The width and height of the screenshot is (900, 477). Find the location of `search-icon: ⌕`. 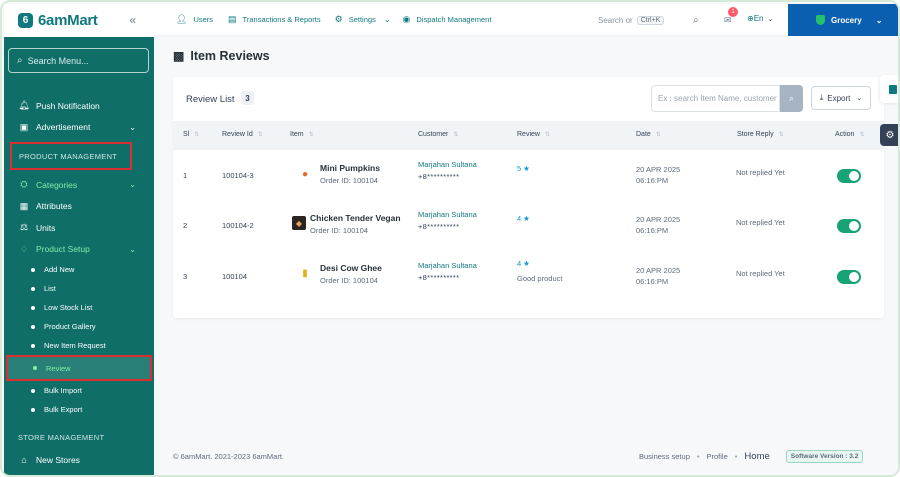

search-icon: ⌕ is located at coordinates (20, 60).